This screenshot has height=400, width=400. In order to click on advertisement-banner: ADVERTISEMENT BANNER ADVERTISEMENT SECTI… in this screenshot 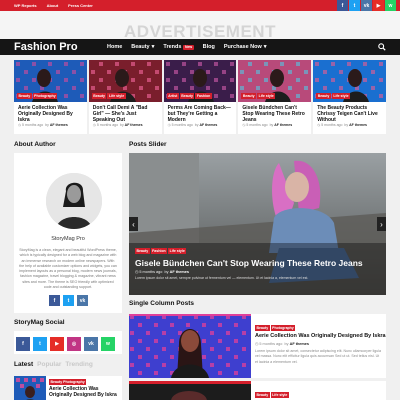, I will do `click(200, 28)`.